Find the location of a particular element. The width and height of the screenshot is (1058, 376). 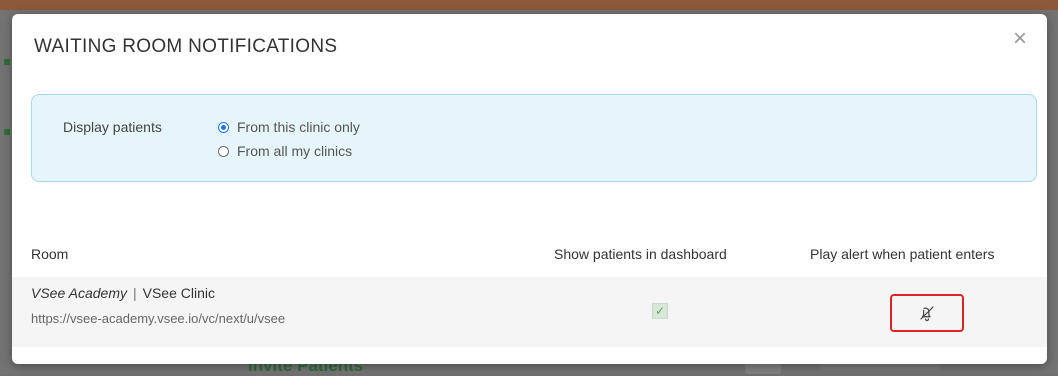

background-left-accent is located at coordinates (6, 100).